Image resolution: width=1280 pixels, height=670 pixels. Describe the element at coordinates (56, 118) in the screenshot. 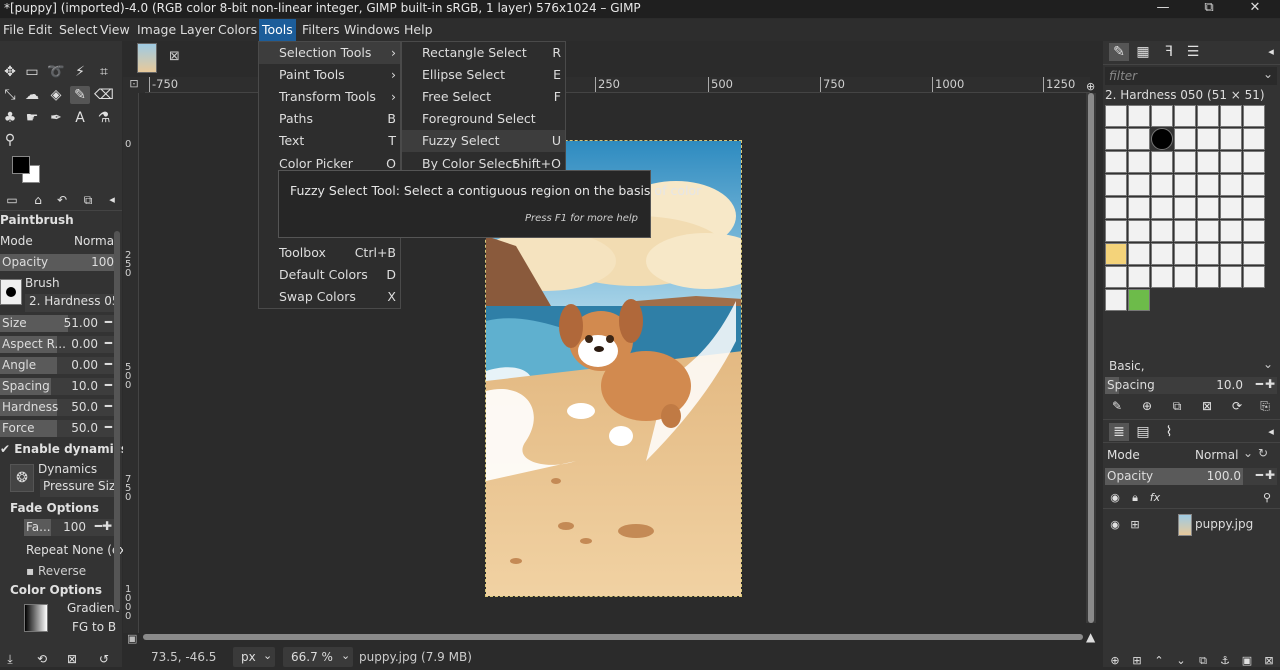

I see `paths-icon: ✒` at that location.